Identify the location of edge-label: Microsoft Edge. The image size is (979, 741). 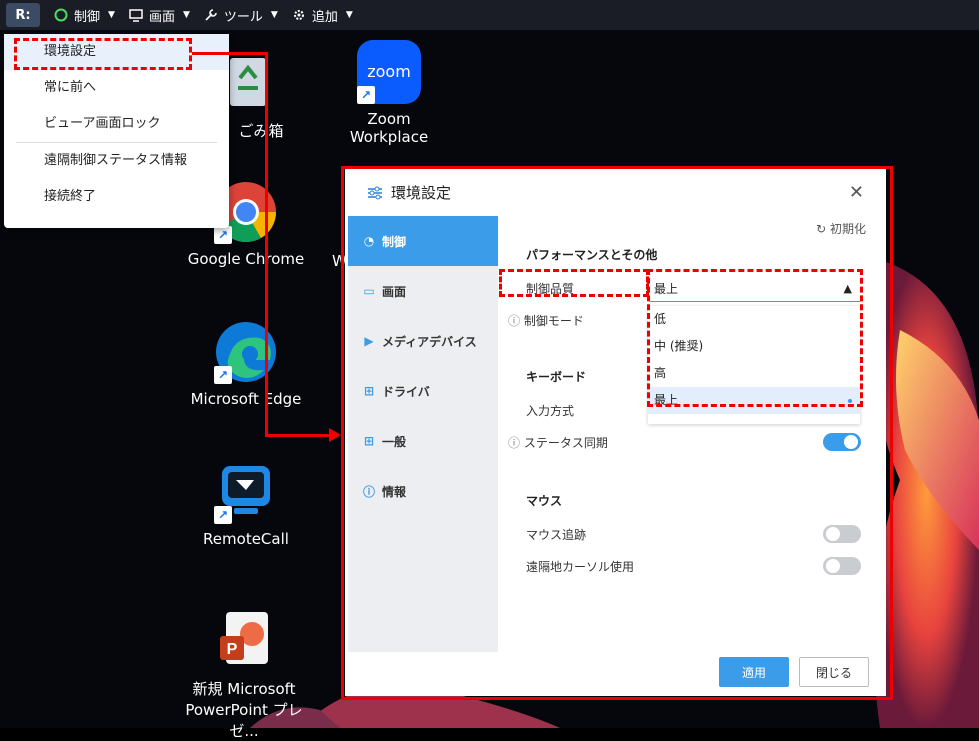
(246, 399).